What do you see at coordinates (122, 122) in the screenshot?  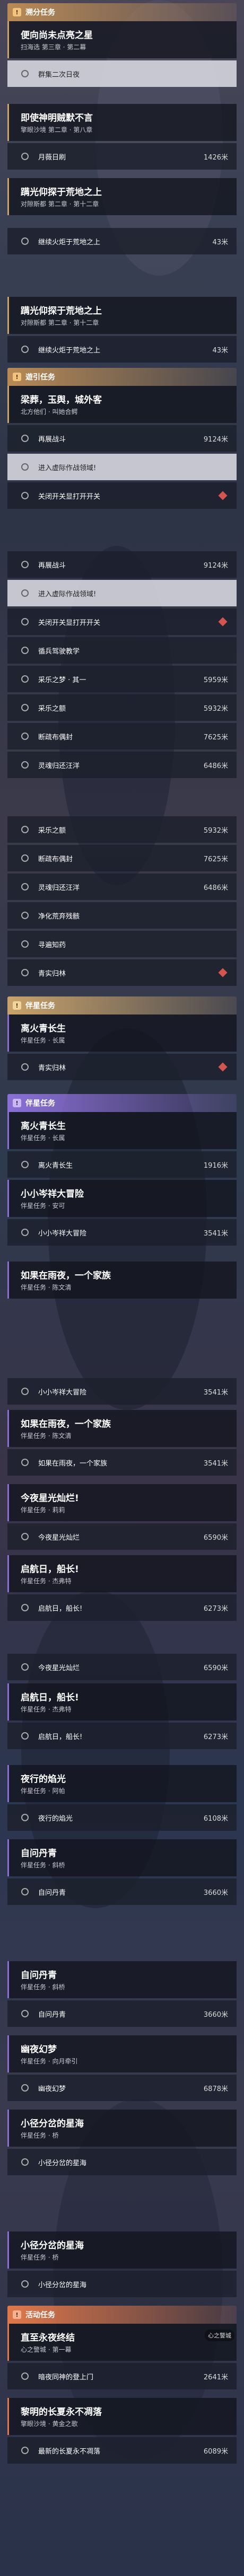 I see `quest-card: 即使神明贼默不言 擎眼沙境 第二章 · 第八章` at bounding box center [122, 122].